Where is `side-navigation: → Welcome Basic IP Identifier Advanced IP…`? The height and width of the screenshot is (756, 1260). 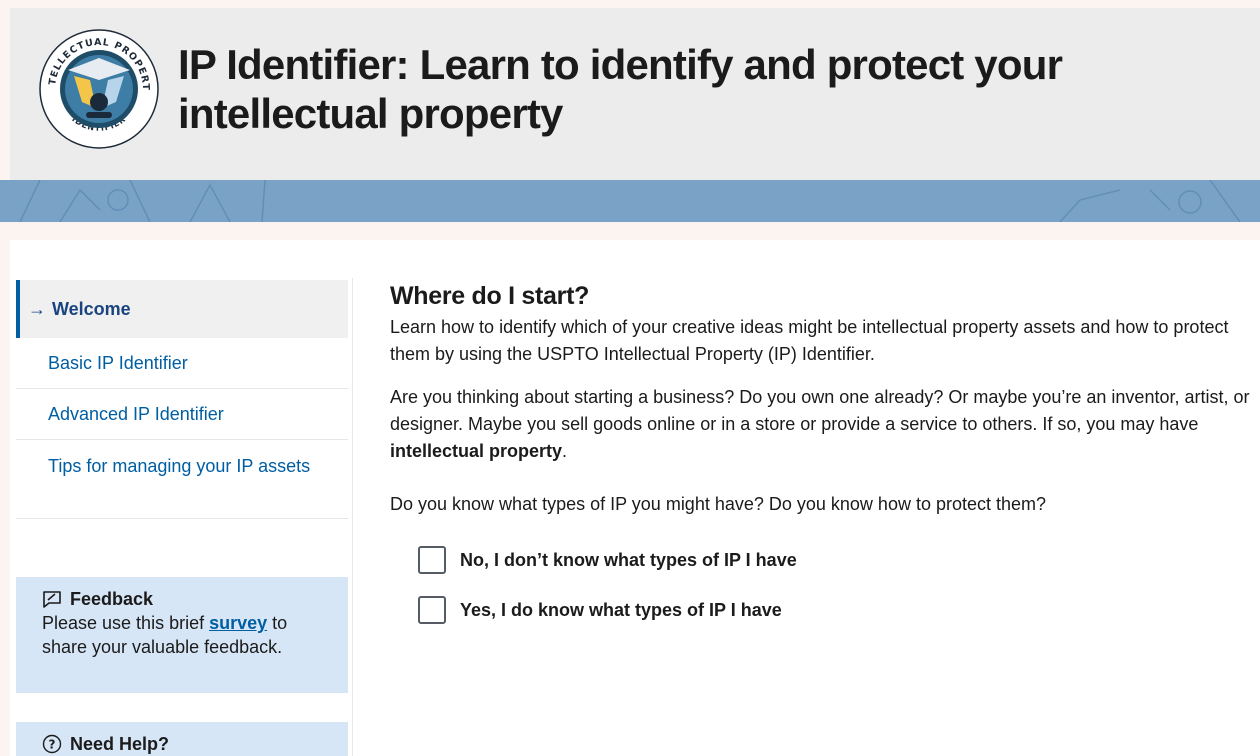 side-navigation: → Welcome Basic IP Identifier Advanced IP… is located at coordinates (182, 399).